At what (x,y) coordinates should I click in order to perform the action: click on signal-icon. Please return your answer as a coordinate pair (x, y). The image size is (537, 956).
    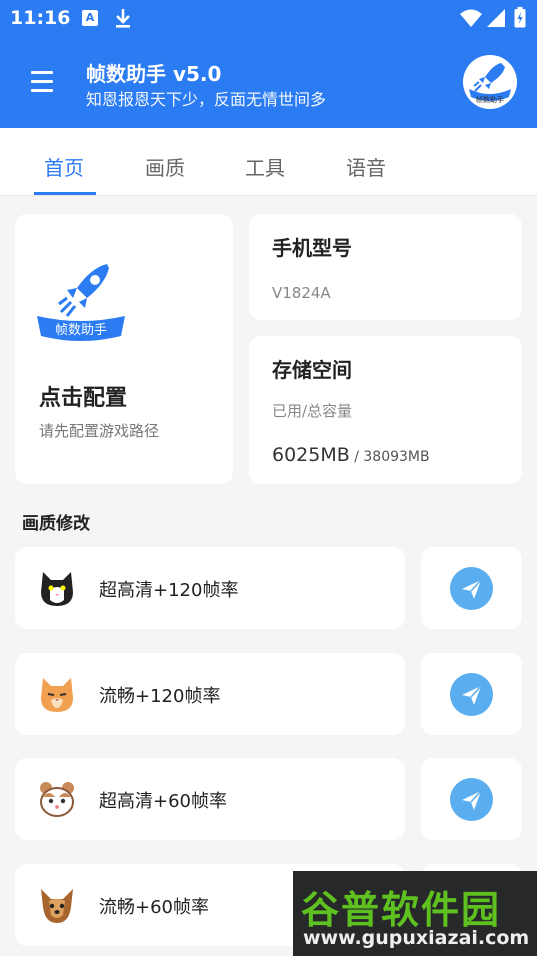
    Looking at the image, I should click on (496, 18).